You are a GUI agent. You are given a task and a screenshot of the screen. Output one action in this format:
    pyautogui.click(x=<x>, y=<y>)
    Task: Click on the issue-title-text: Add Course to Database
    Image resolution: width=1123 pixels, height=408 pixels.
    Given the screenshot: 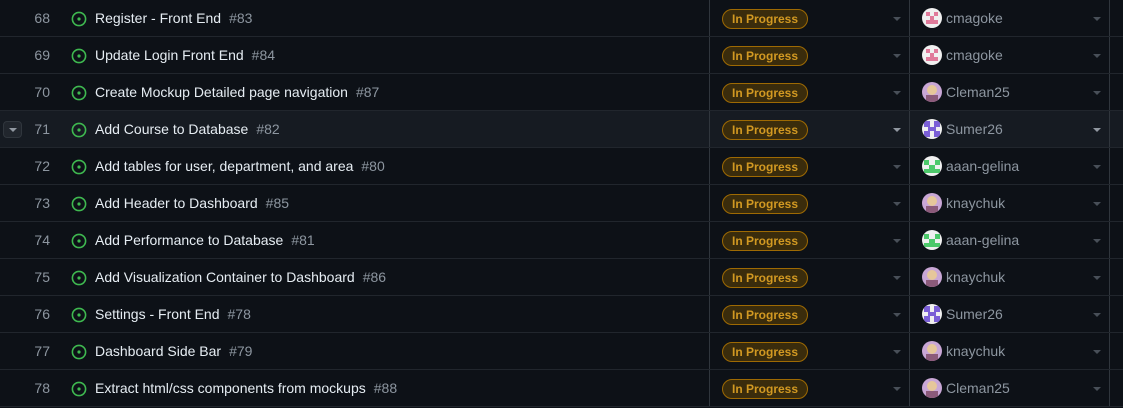 What is the action you would take?
    pyautogui.click(x=171, y=129)
    